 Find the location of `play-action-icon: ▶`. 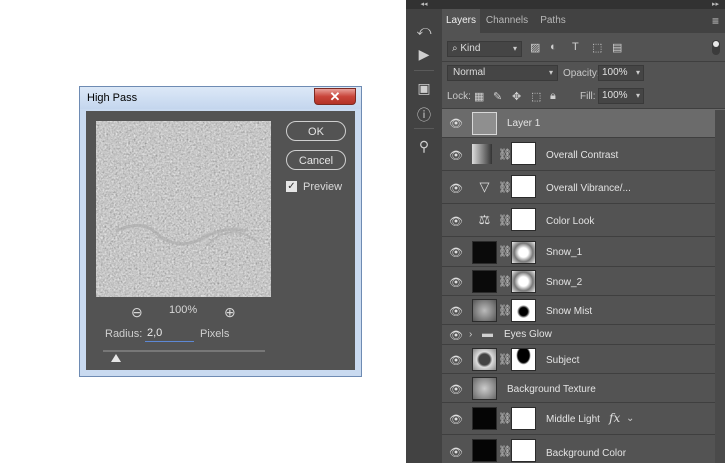

play-action-icon: ▶ is located at coordinates (424, 54).